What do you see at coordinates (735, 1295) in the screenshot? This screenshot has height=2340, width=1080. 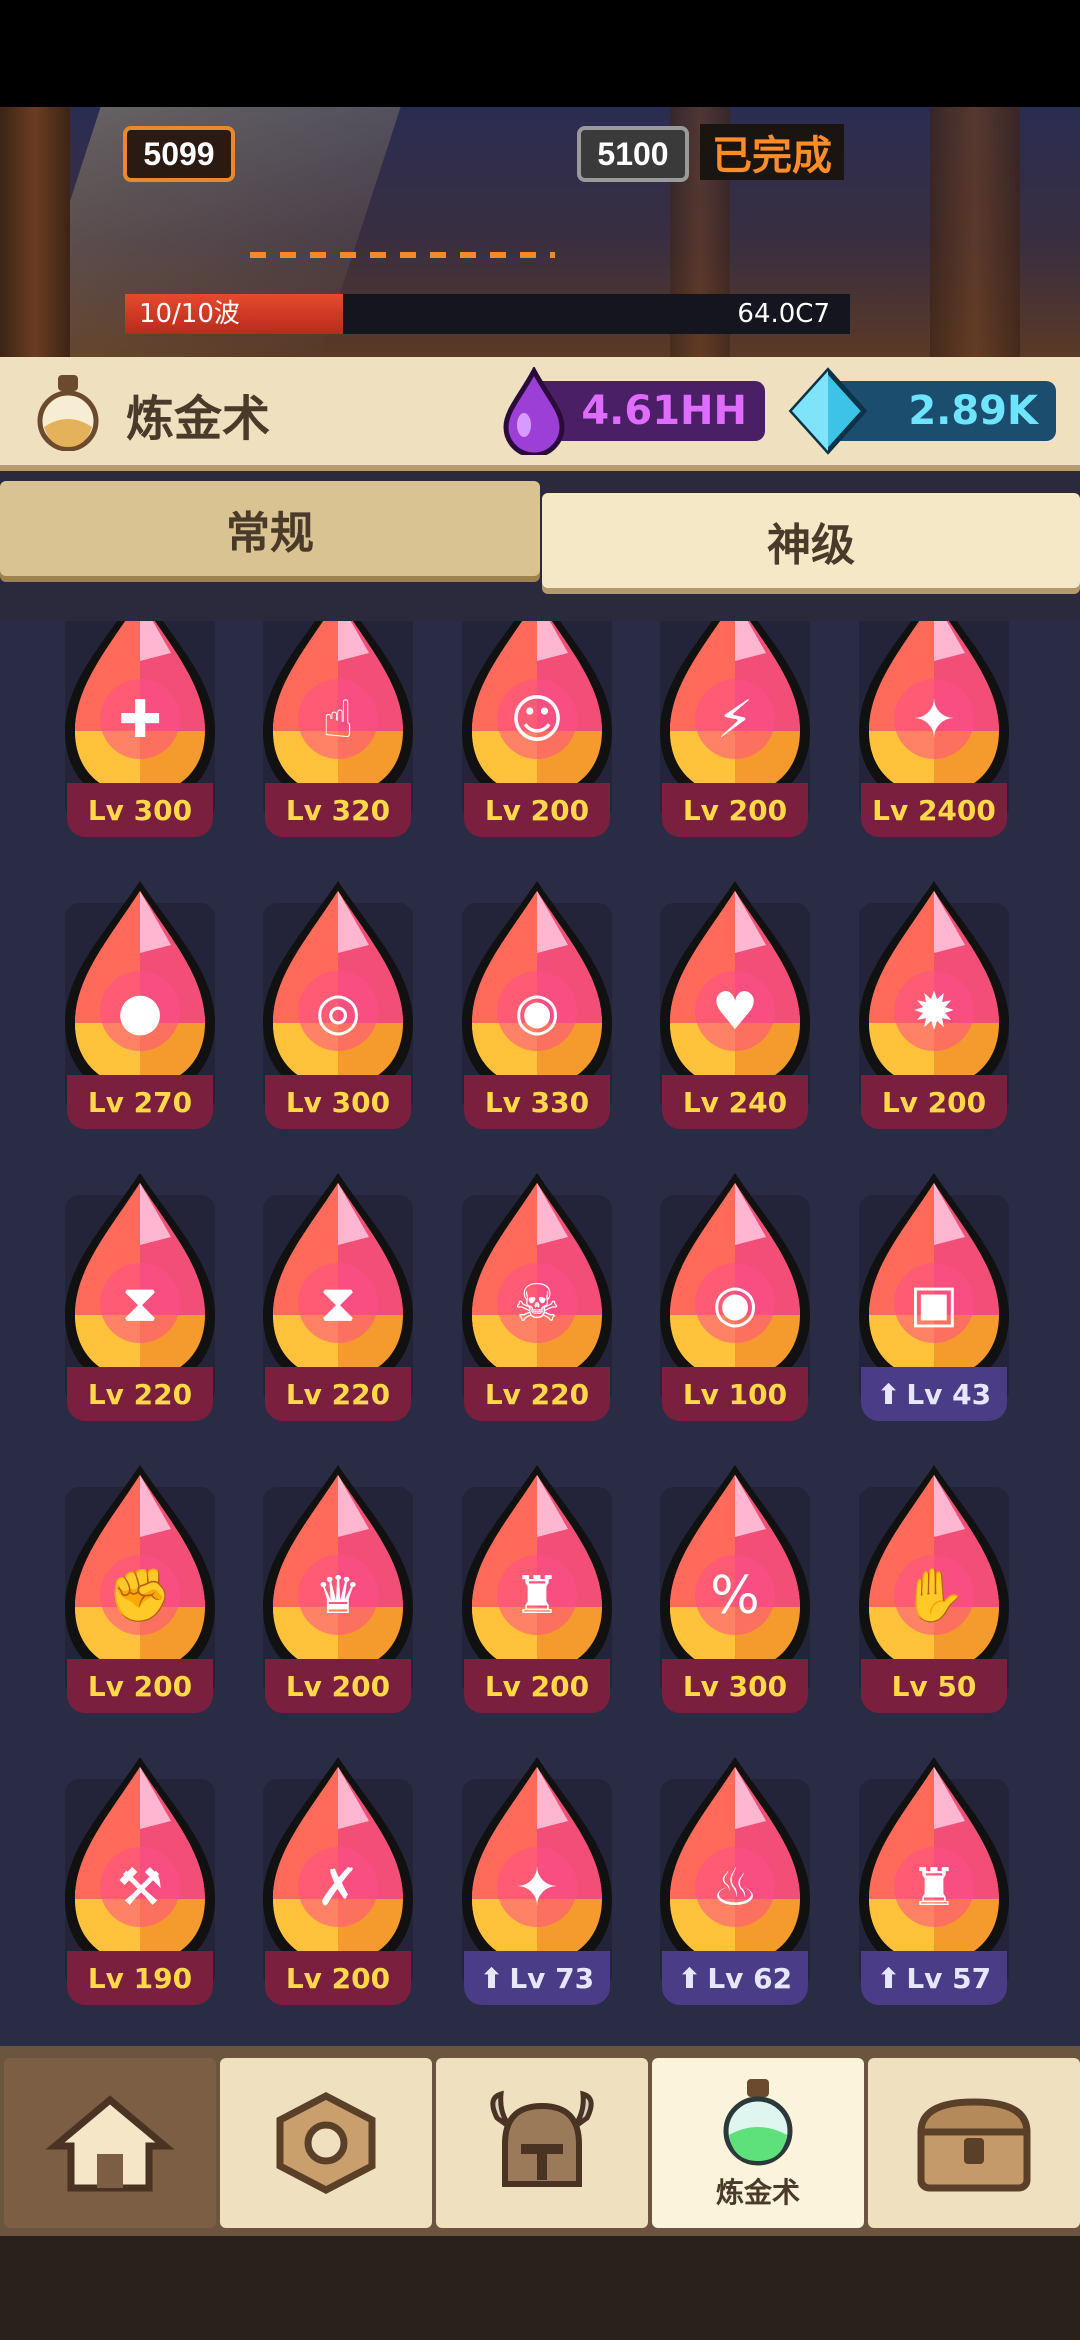 I see `potion-slot: ◉ Lv 100` at bounding box center [735, 1295].